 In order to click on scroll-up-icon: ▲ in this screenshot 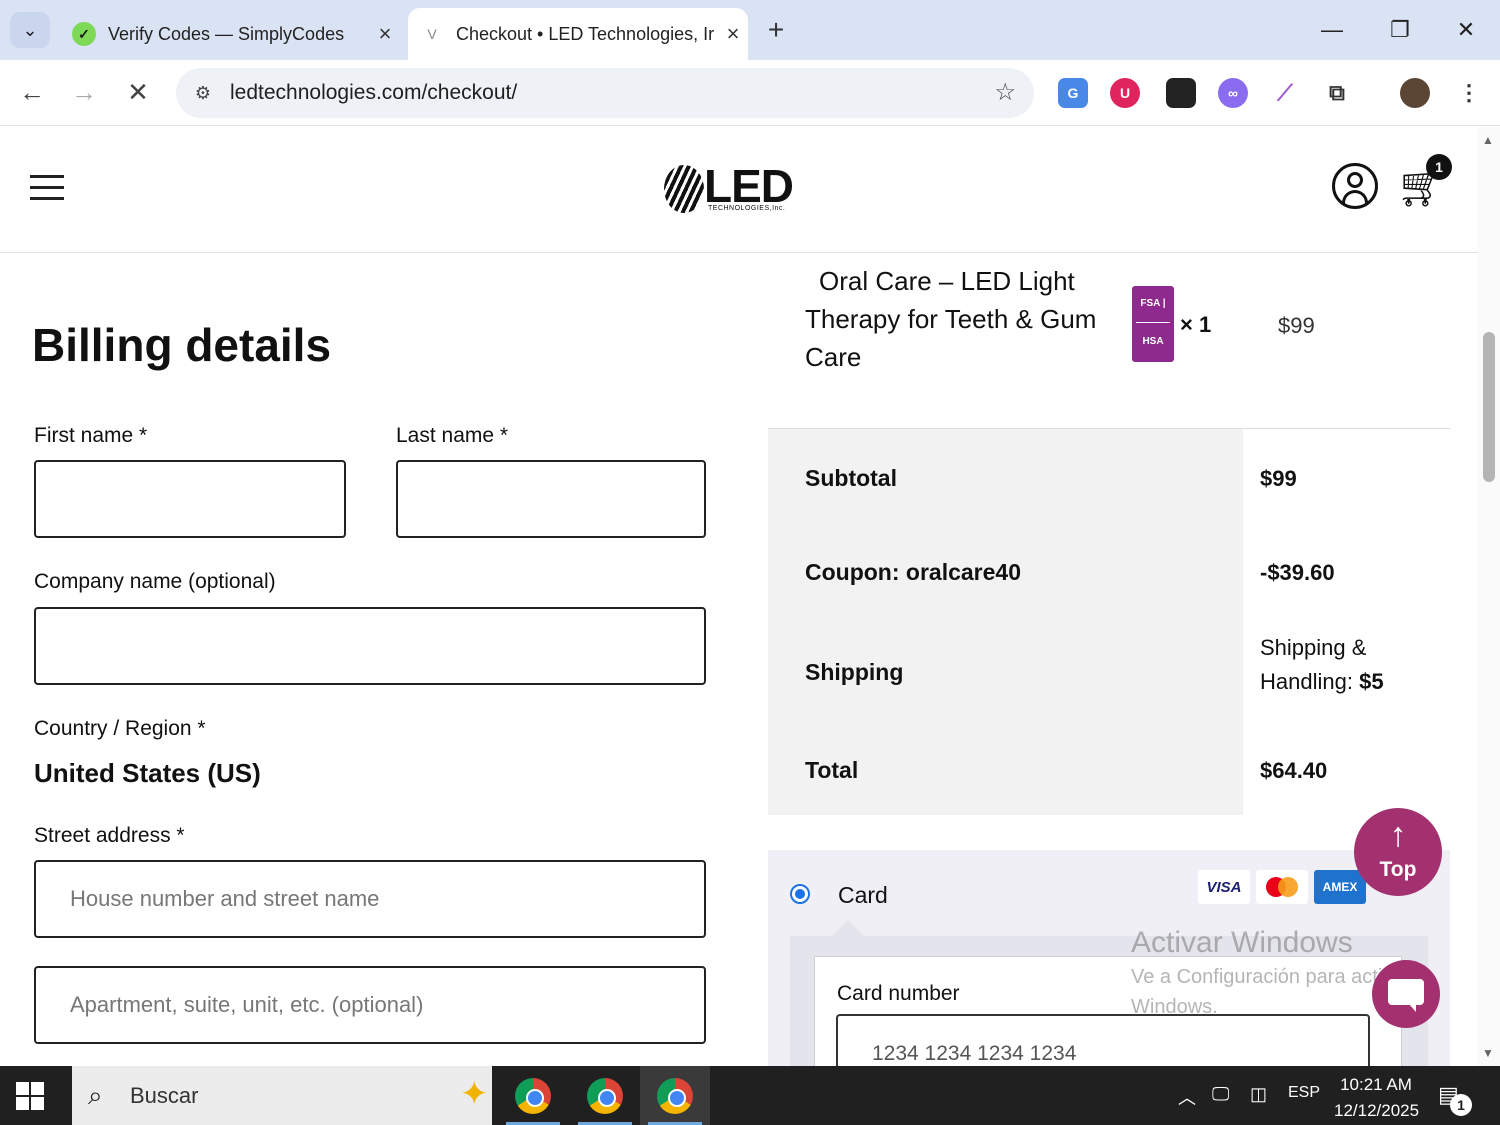, I will do `click(1488, 140)`.